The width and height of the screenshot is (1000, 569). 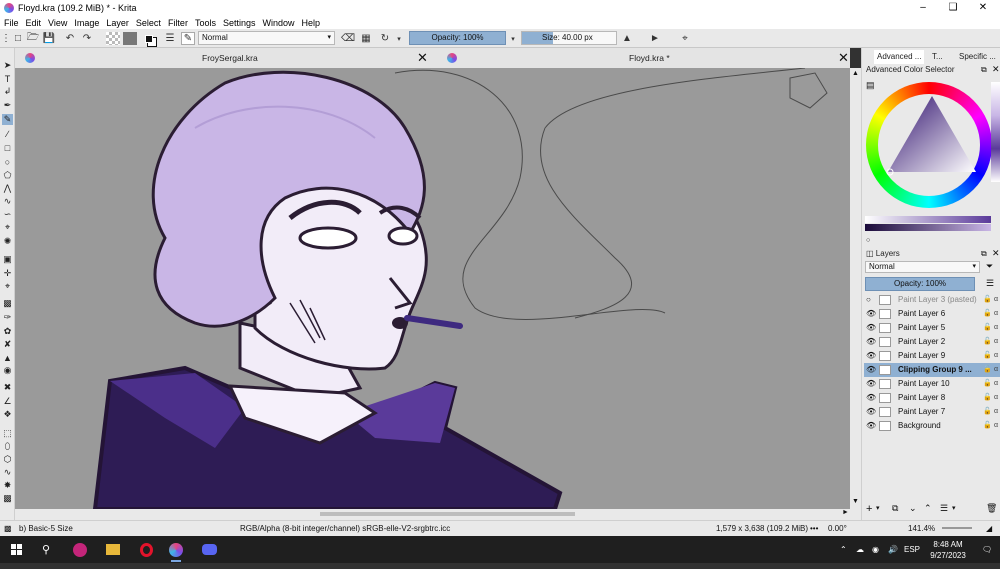 I want to click on duplicate-layer-icon: ⧉, so click(x=895, y=508).